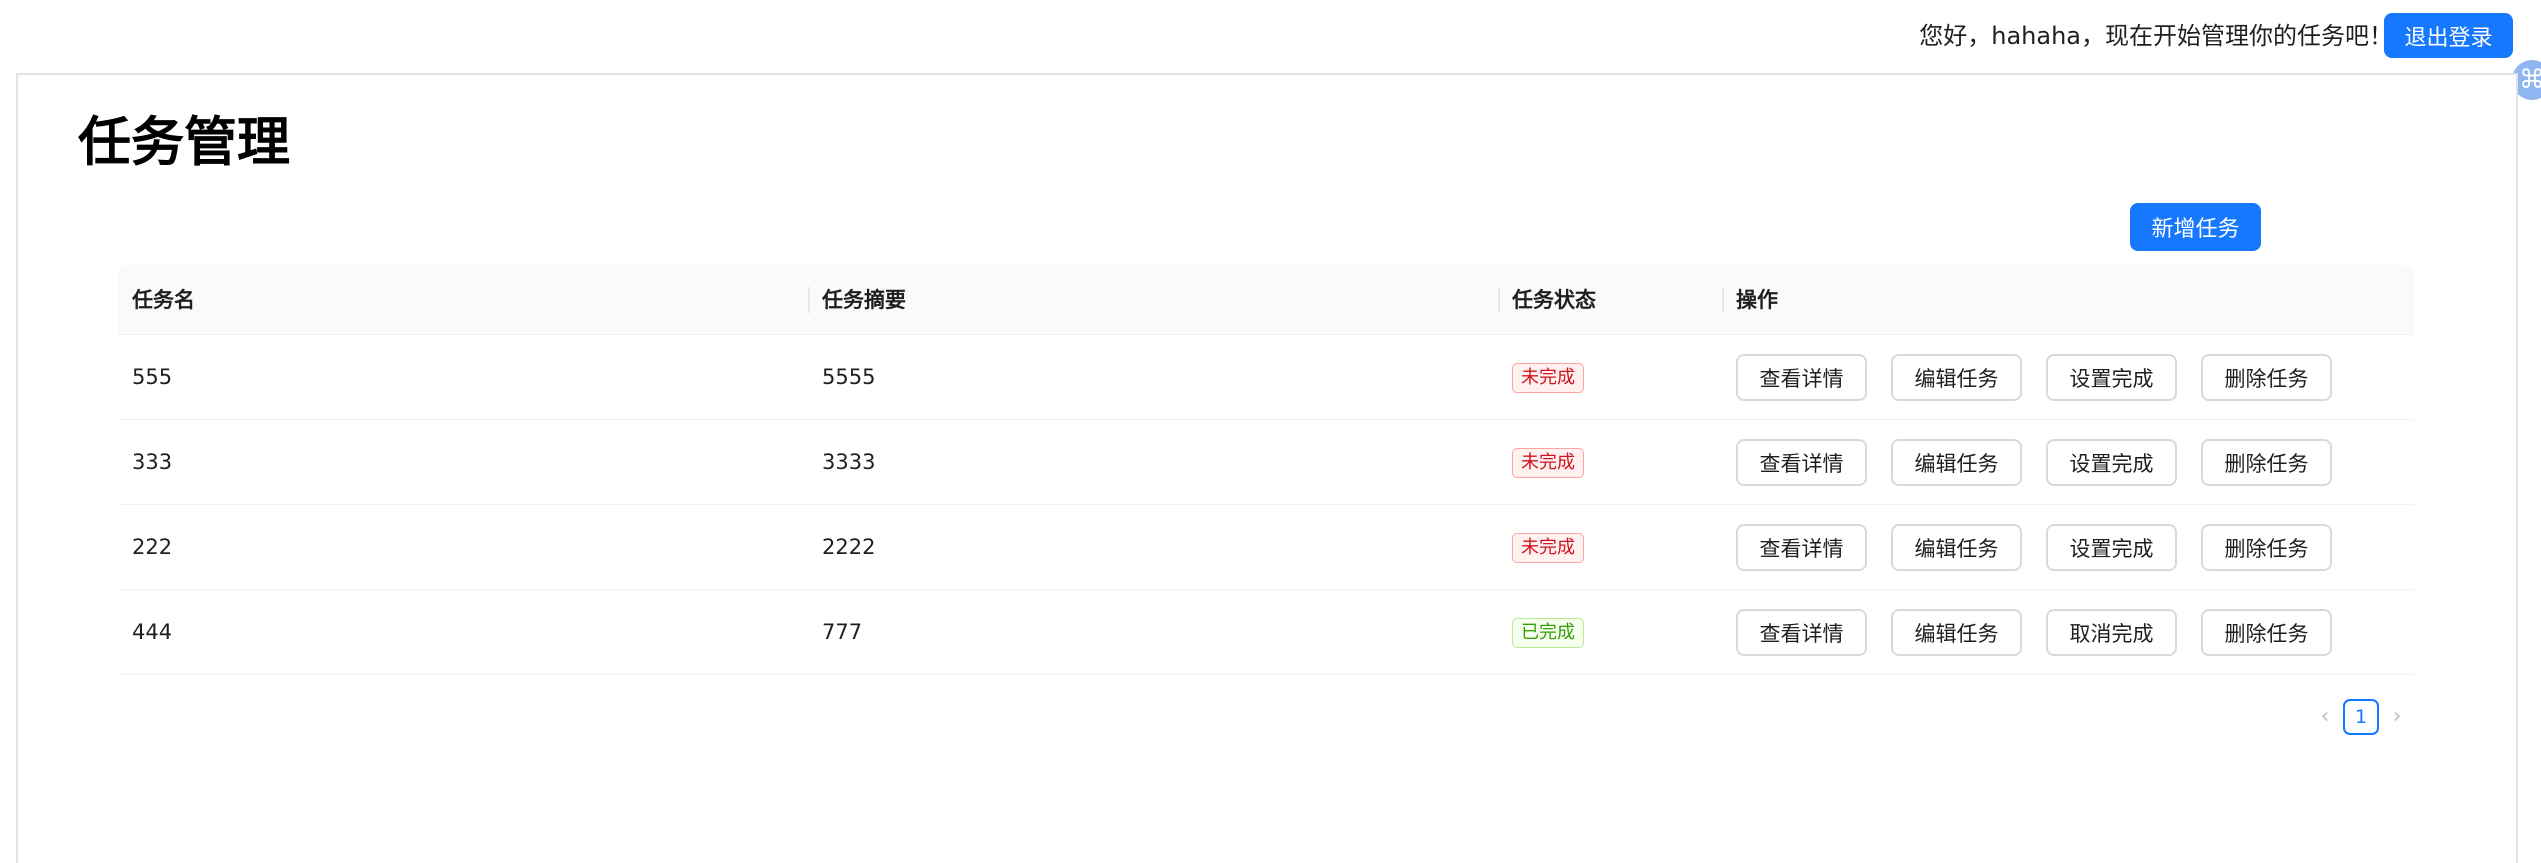  Describe the element at coordinates (1266, 462) in the screenshot. I see `table-row: 333 3333 未完成 查看详情 编辑任务 设置完成 删除任务` at that location.